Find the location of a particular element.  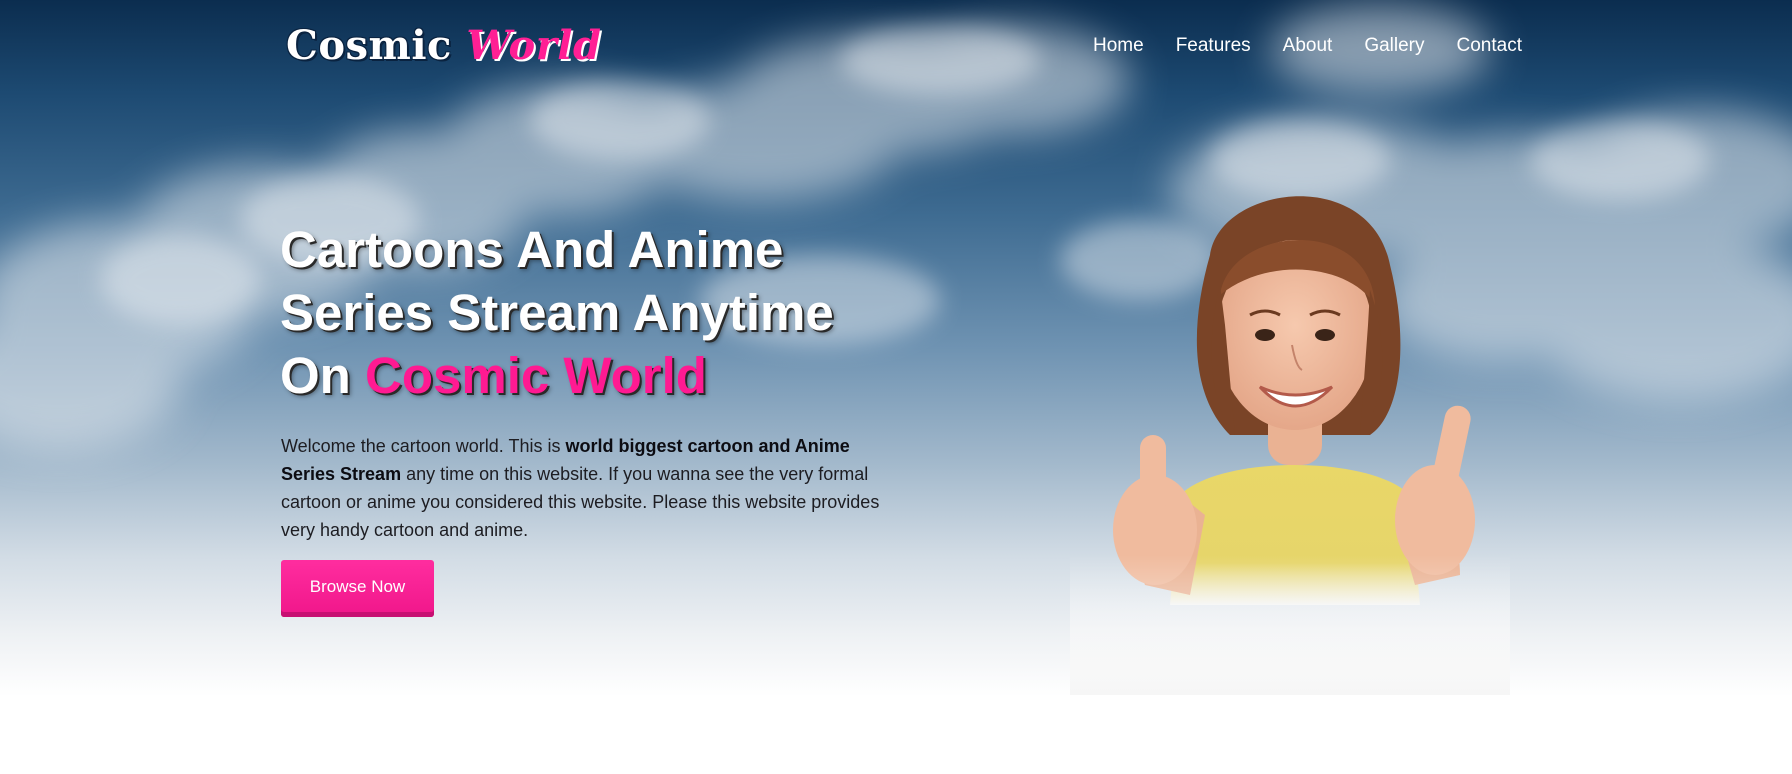

headline-line-2: Series Stream Anytime is located at coordinates (557, 312).